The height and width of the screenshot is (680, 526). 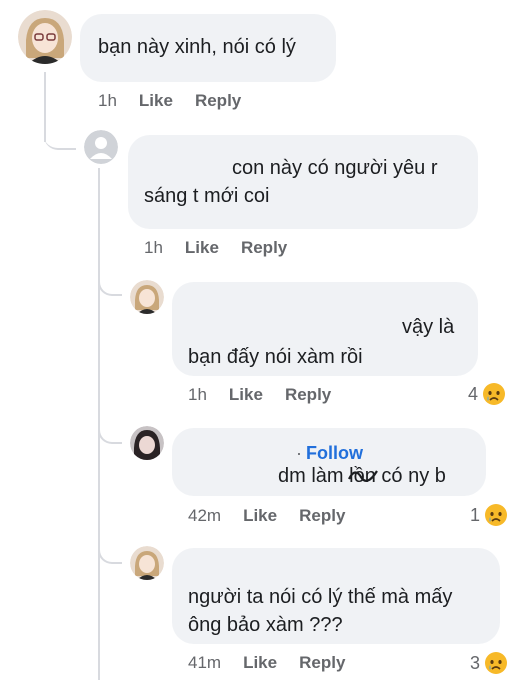 I want to click on comment-bubble: bạn này xinh, nói có lý, so click(x=208, y=48).